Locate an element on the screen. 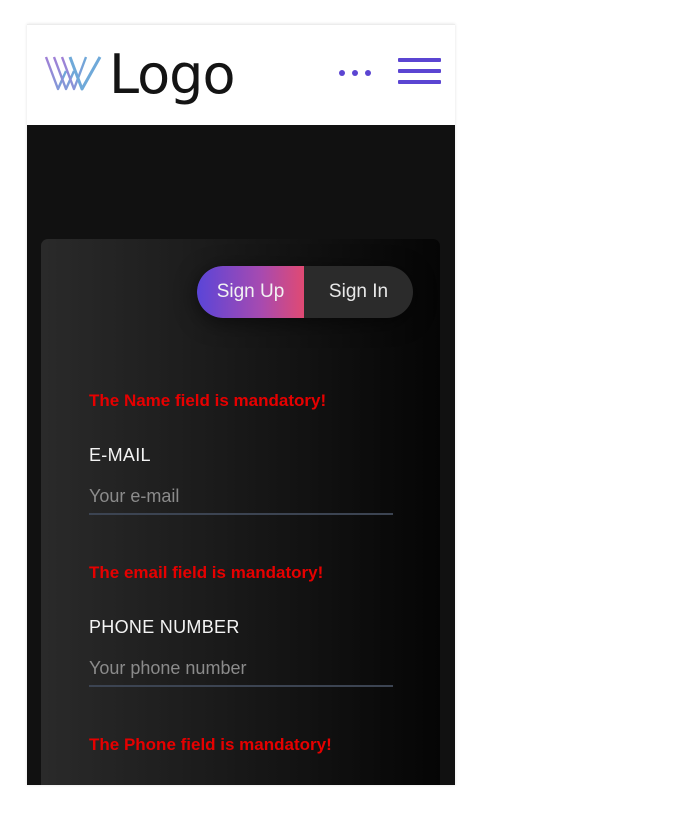 Image resolution: width=681 pixels, height=814 pixels. phone-error-message: The Phone field is mandatory! is located at coordinates (210, 744).